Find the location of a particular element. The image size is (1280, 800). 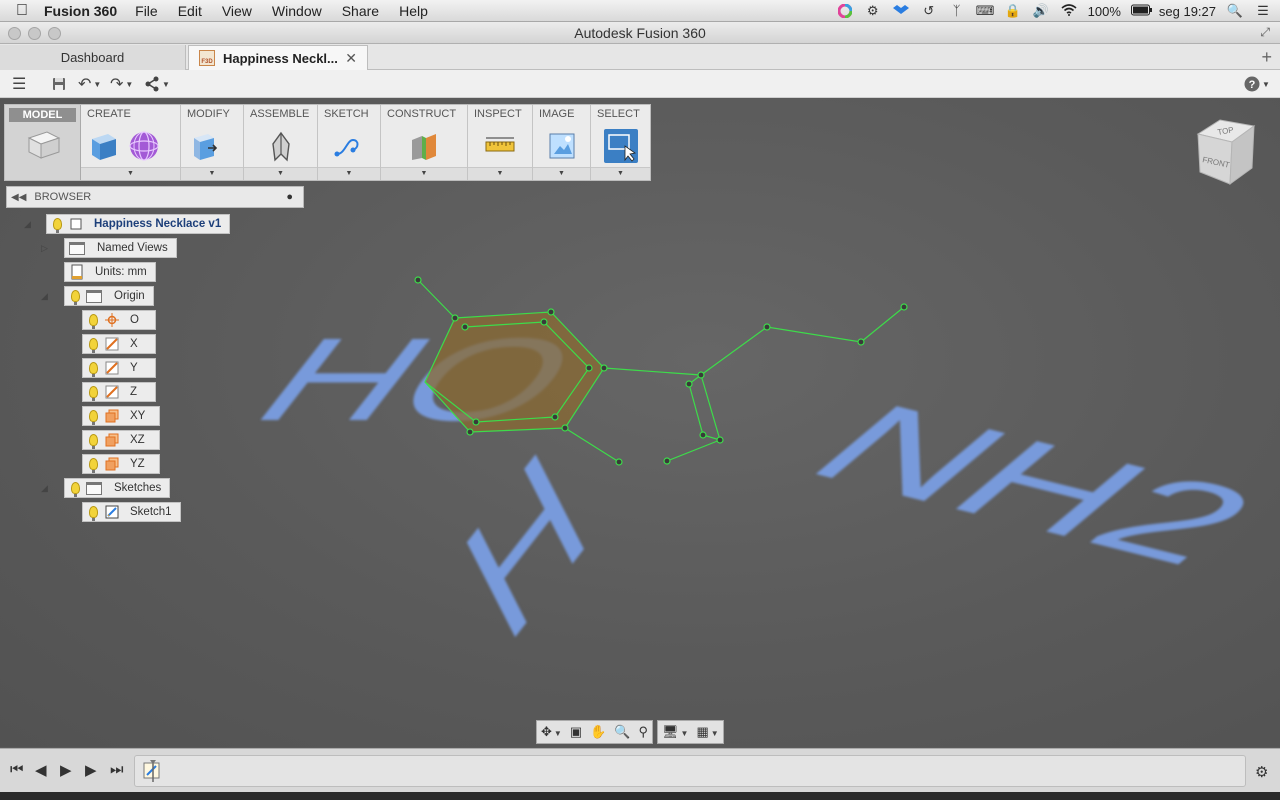

fit-icon: ⚲ is located at coordinates (644, 732).